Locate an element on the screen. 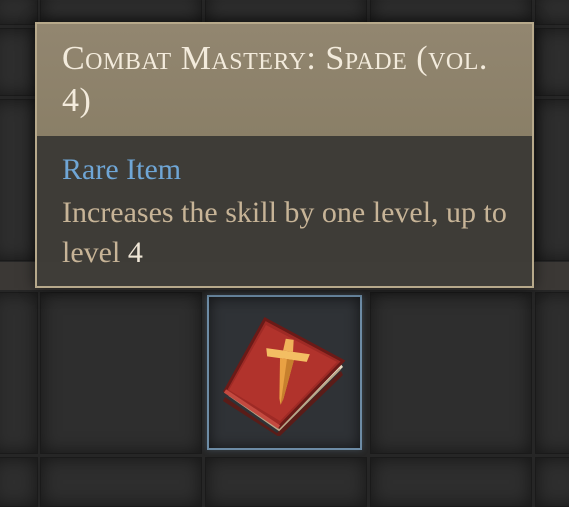 The height and width of the screenshot is (507, 569). red-skill-book-icon is located at coordinates (284, 376).